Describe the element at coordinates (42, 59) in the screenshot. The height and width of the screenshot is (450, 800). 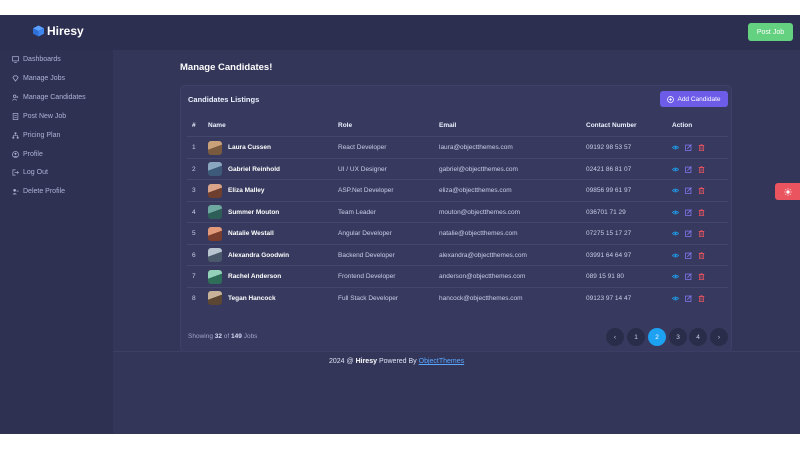
I see `sidebar-item-label: Dashboards` at that location.